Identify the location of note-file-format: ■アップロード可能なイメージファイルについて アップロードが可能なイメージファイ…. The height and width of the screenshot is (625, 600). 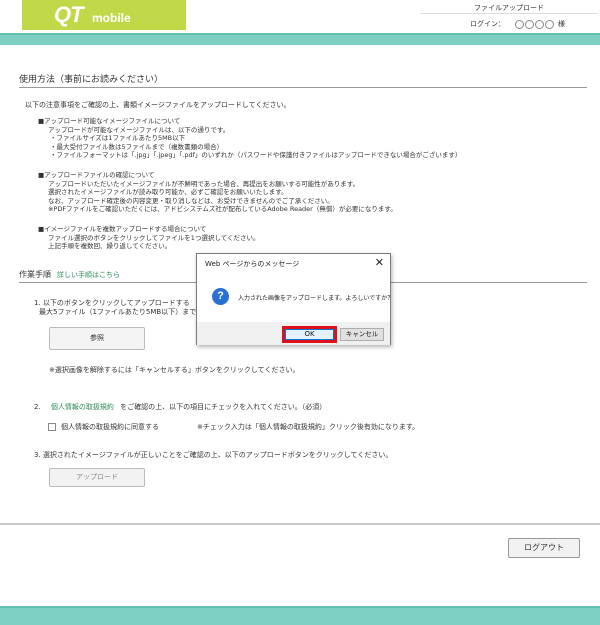
(249, 138).